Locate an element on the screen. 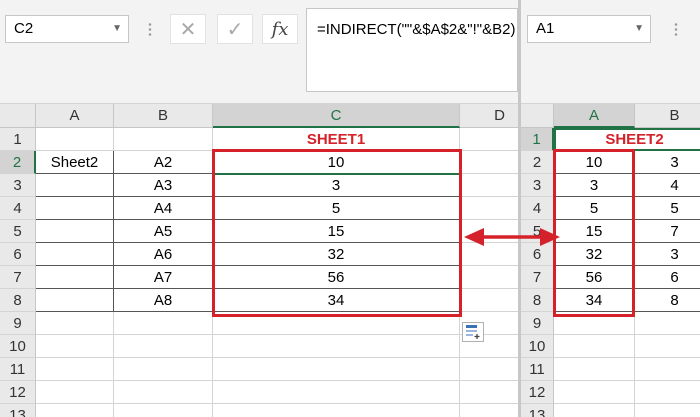  name-box: C2 ▼ is located at coordinates (67, 29).